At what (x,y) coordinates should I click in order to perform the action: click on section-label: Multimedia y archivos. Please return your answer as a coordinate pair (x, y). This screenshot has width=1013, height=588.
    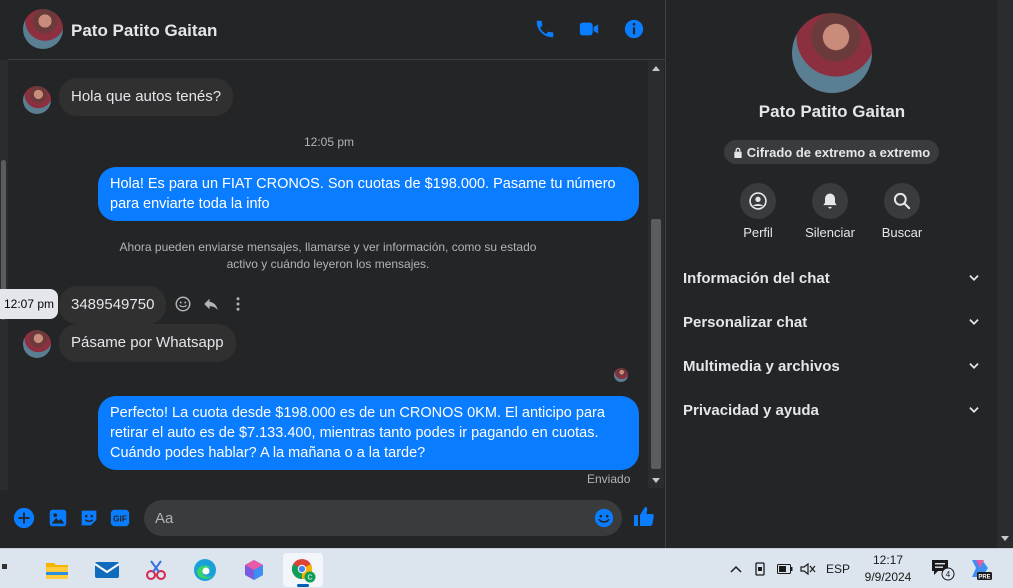
    Looking at the image, I should click on (761, 366).